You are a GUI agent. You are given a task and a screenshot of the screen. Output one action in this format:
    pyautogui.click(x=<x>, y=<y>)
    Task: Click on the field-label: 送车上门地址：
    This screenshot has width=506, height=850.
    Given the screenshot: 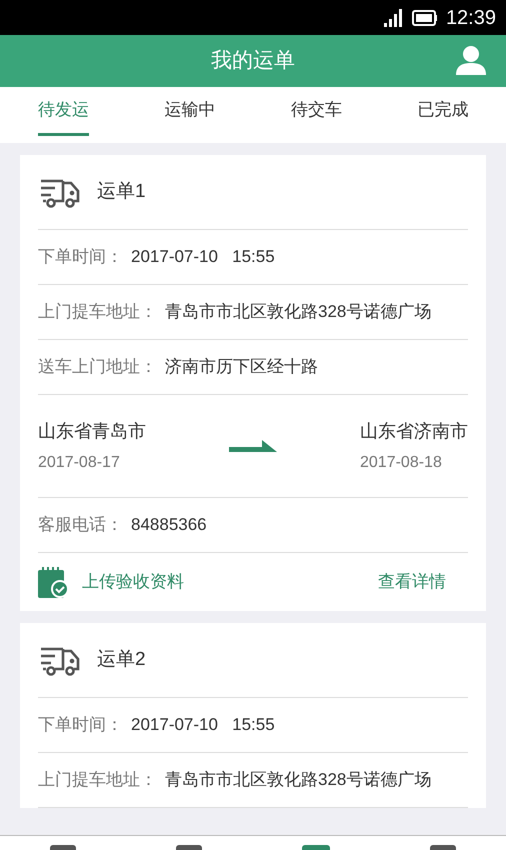 What is the action you would take?
    pyautogui.click(x=97, y=367)
    